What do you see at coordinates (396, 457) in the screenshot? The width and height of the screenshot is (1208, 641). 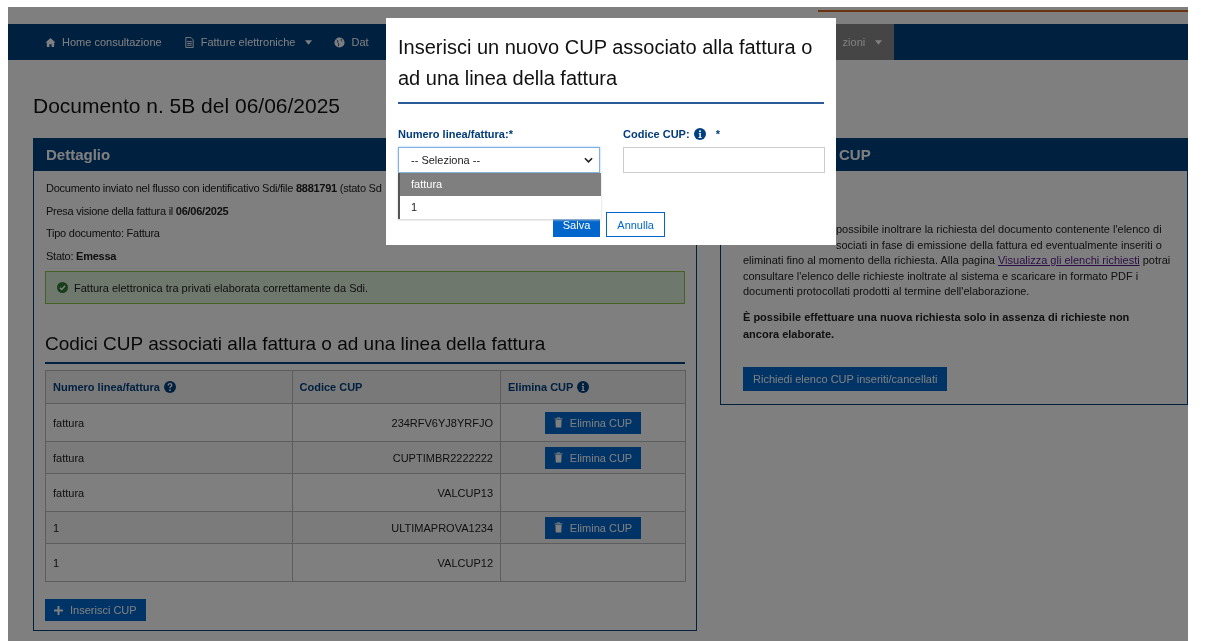 I see `table-cell: CUPTIMBR2222222` at bounding box center [396, 457].